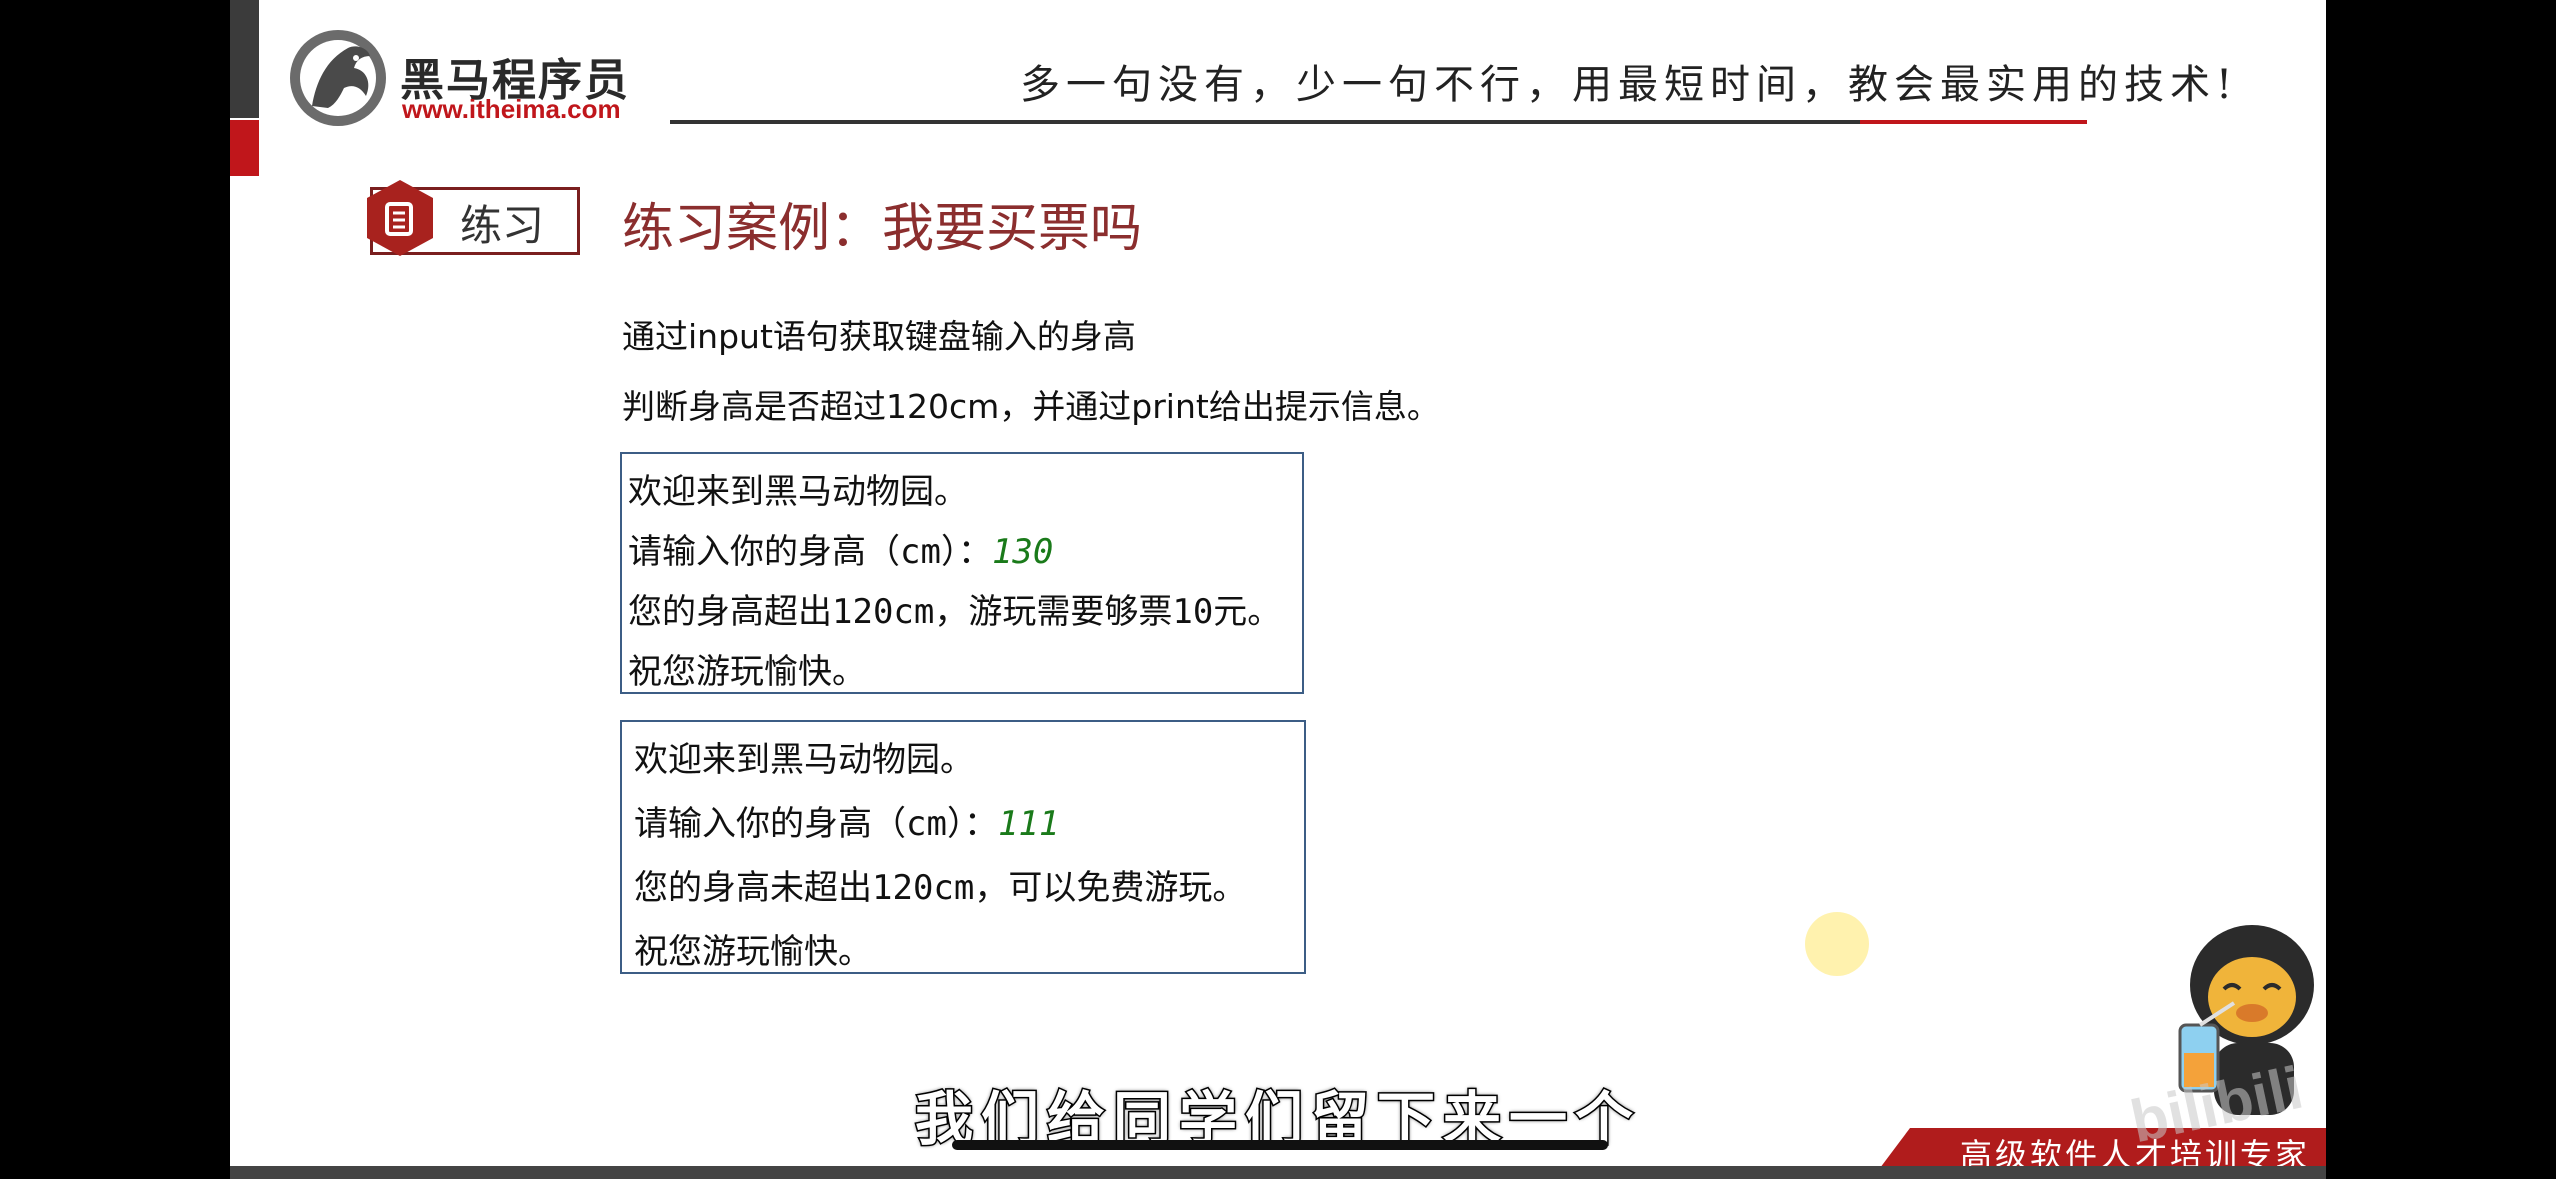 The width and height of the screenshot is (2556, 1179). I want to click on exercise-badge-label: 练习, so click(502, 225).